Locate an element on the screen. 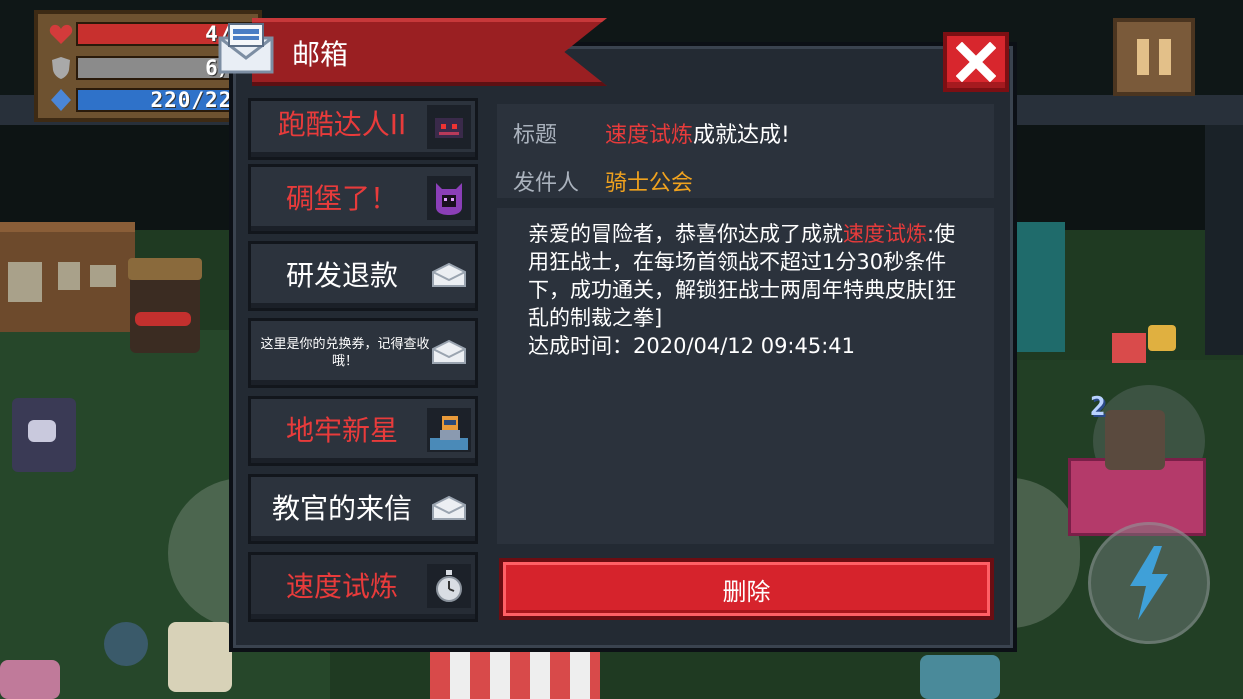 This screenshot has width=1243, height=699. sender-label: 发件人 is located at coordinates (546, 183).